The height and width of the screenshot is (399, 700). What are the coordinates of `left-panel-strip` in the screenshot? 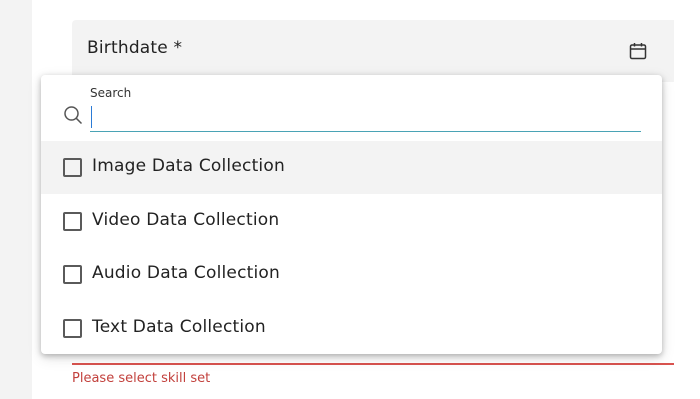 It's located at (16, 199).